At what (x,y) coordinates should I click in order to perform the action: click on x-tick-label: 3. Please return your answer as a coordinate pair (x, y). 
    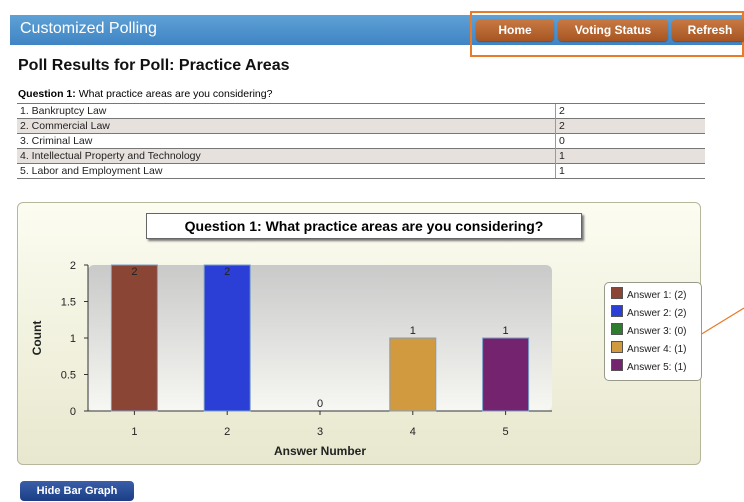
    Looking at the image, I should click on (320, 432).